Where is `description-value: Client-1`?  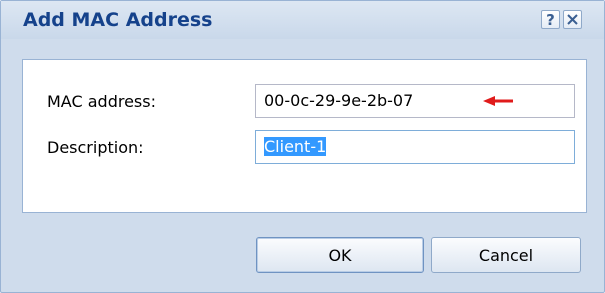
description-value: Client-1 is located at coordinates (295, 146).